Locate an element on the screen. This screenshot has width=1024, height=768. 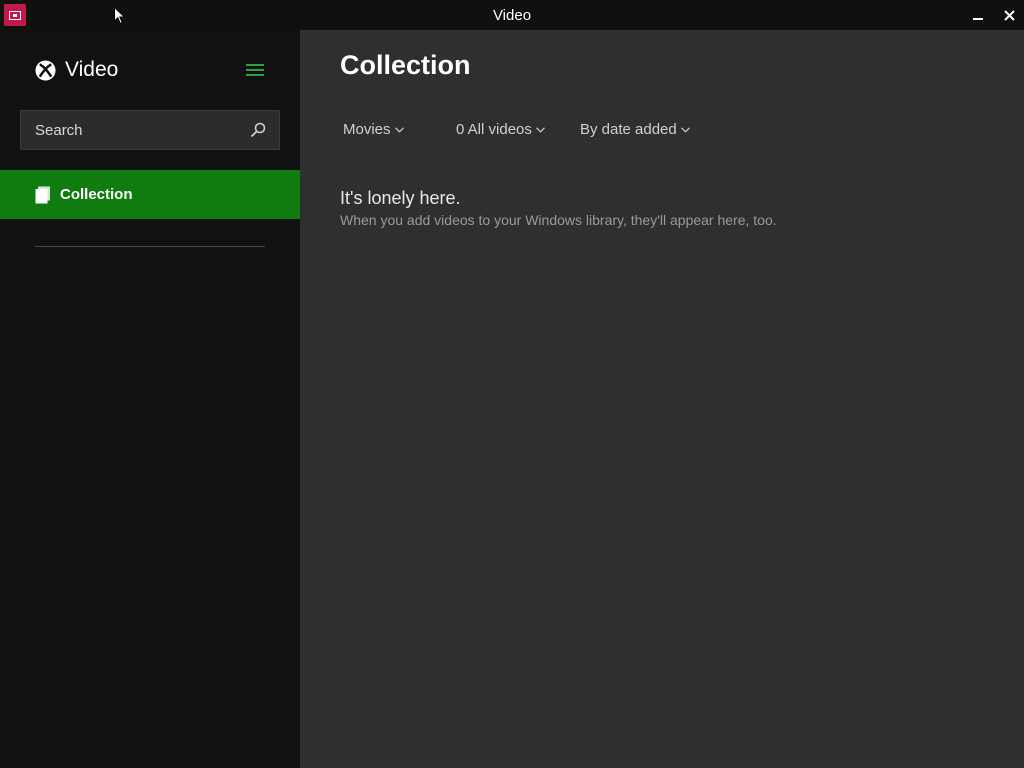
brand: Video is located at coordinates (76, 70).